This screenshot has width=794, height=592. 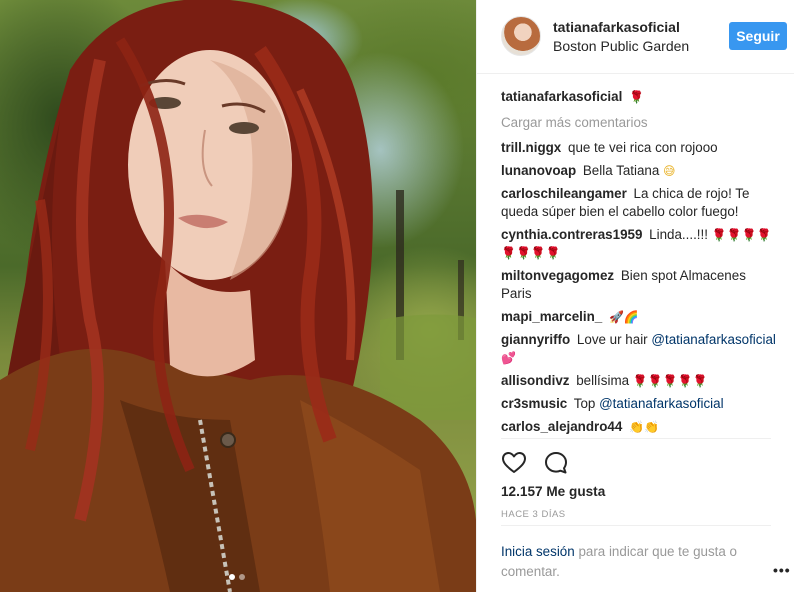 What do you see at coordinates (538, 551) in the screenshot?
I see `login-link: Inicia sesión` at bounding box center [538, 551].